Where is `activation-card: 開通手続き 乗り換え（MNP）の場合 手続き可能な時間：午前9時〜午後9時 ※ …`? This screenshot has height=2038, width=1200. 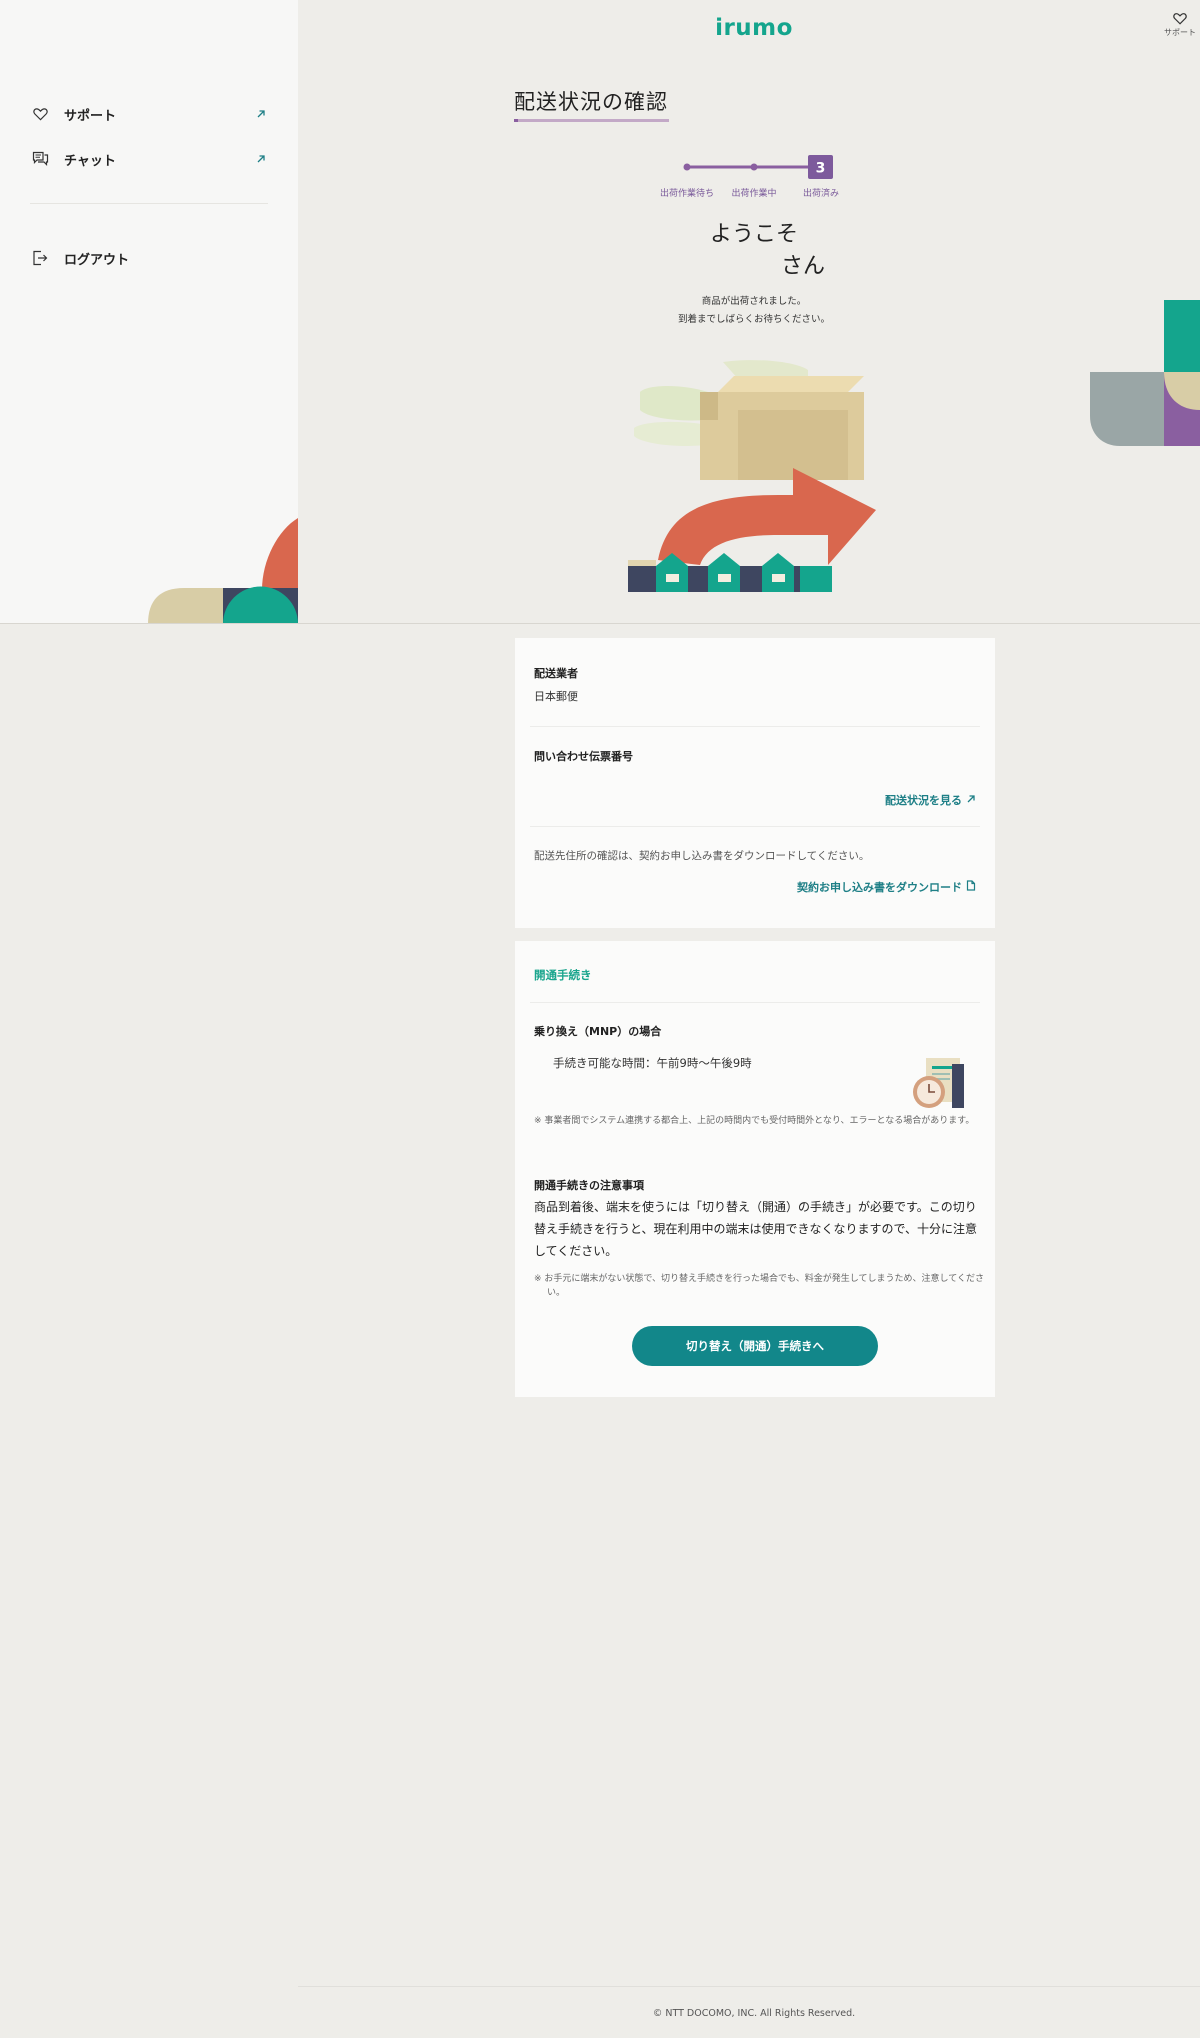
activation-card: 開通手続き 乗り換え（MNP）の場合 手続き可能な時間：午前9時〜午後9時 ※ … is located at coordinates (755, 1169).